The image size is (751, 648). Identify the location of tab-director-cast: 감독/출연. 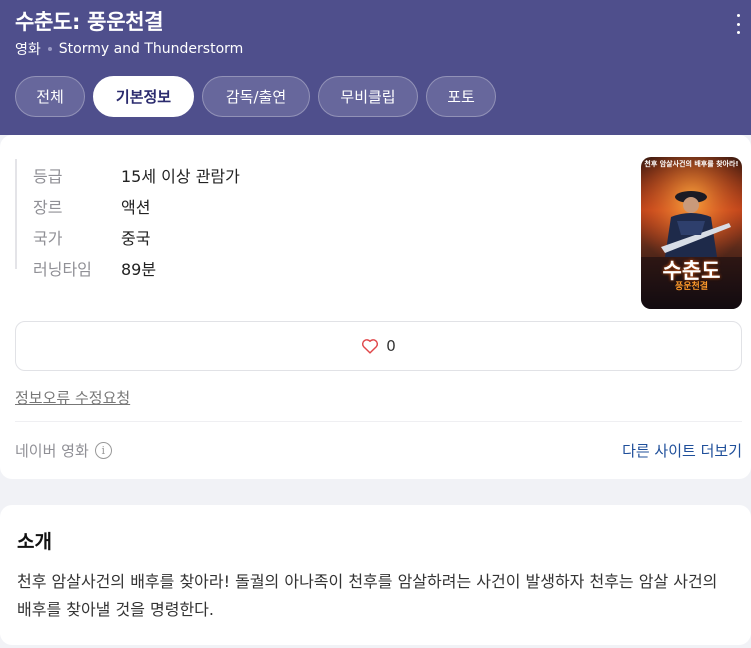
(256, 96).